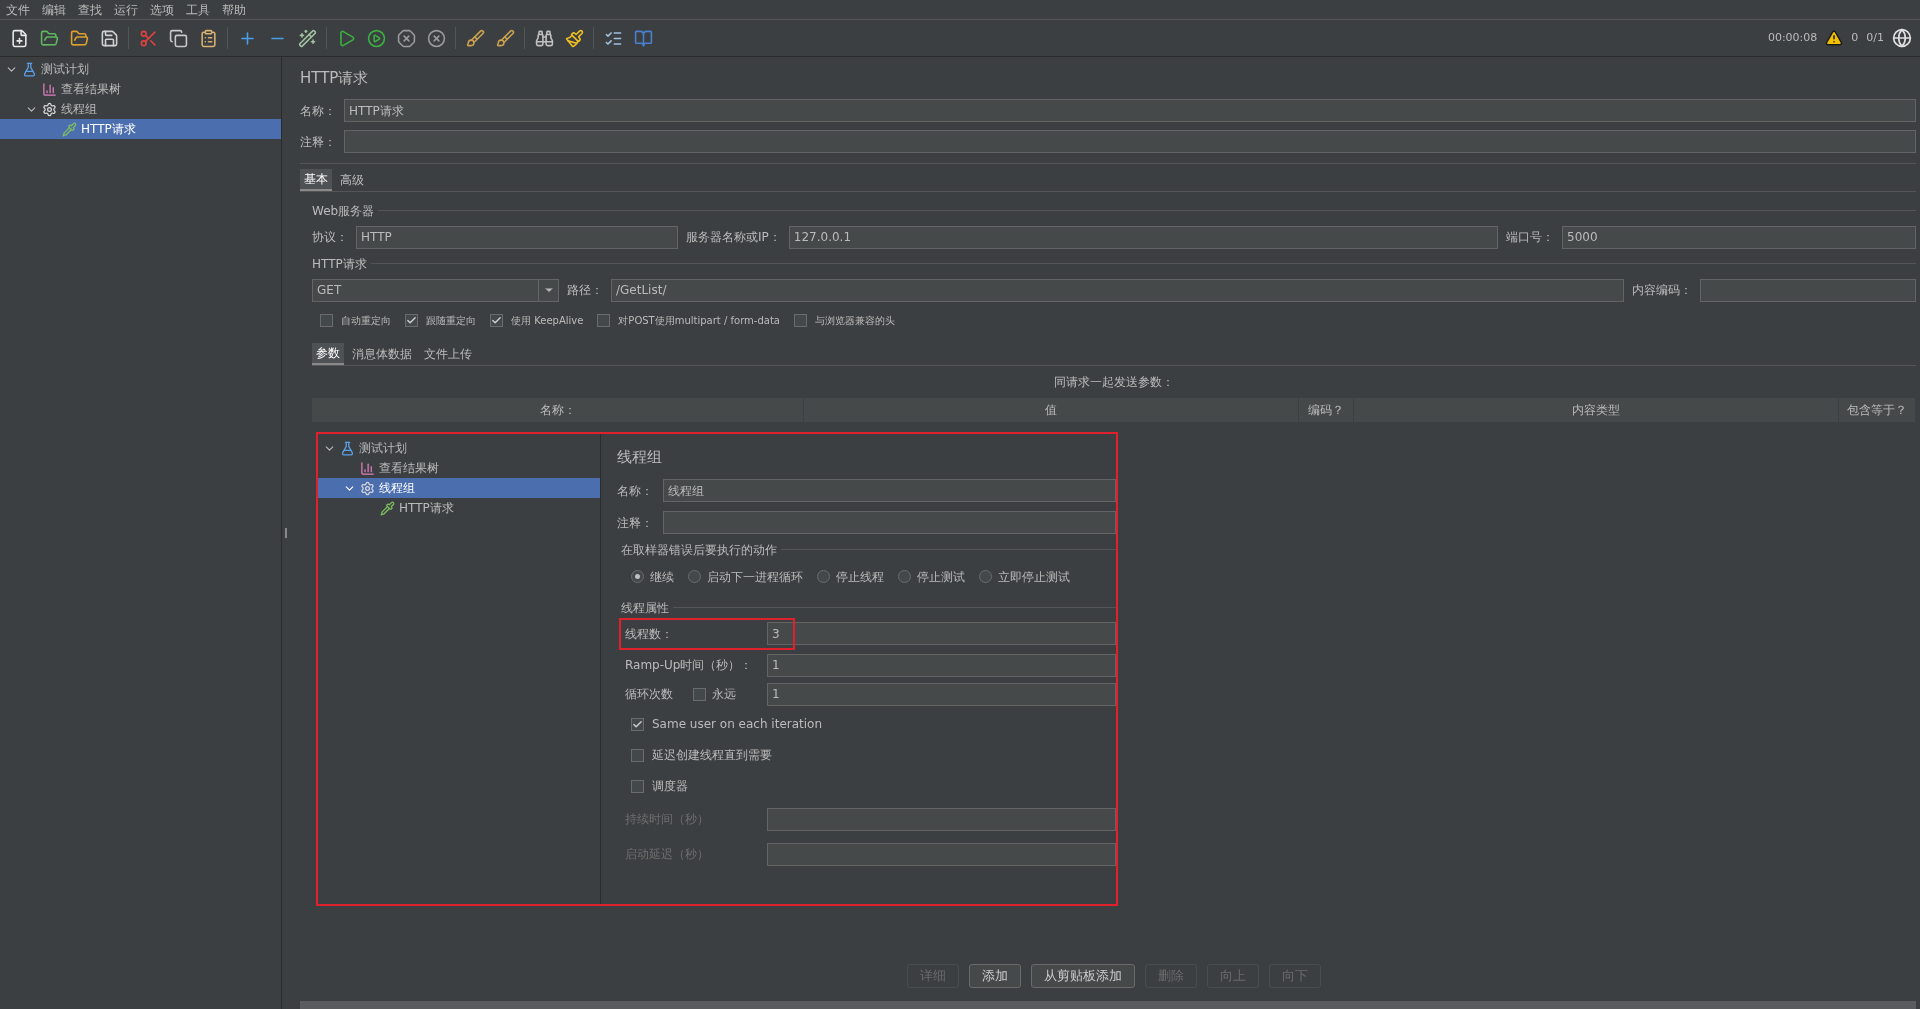  What do you see at coordinates (558, 409) in the screenshot?
I see `column-header: 名称：` at bounding box center [558, 409].